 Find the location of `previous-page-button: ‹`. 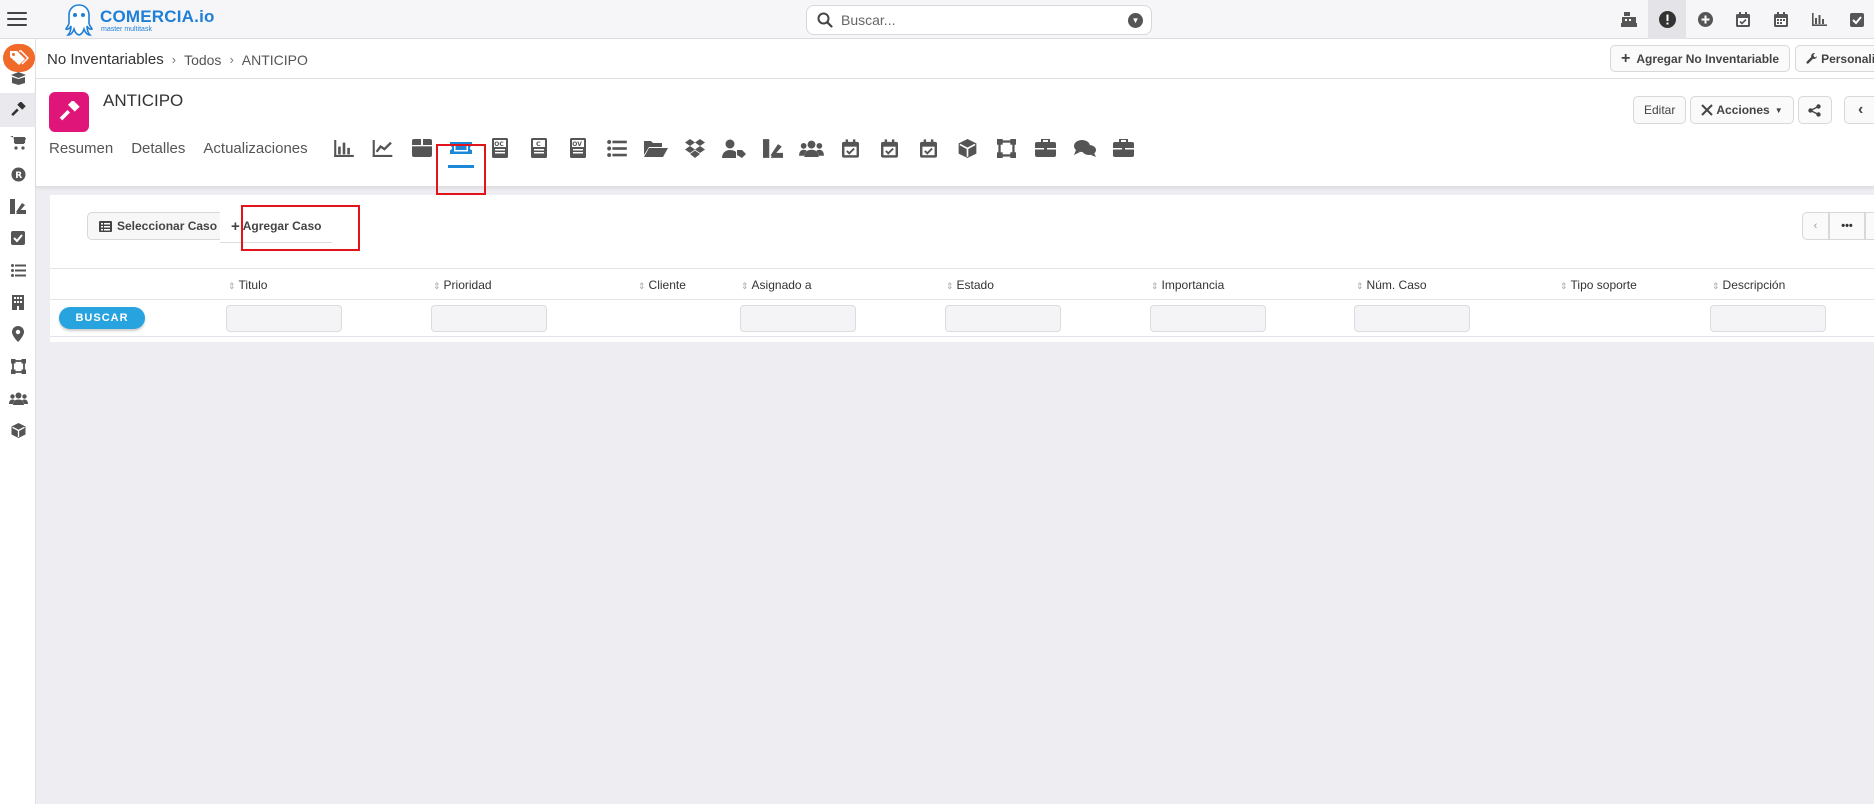

previous-page-button: ‹ is located at coordinates (1815, 226).